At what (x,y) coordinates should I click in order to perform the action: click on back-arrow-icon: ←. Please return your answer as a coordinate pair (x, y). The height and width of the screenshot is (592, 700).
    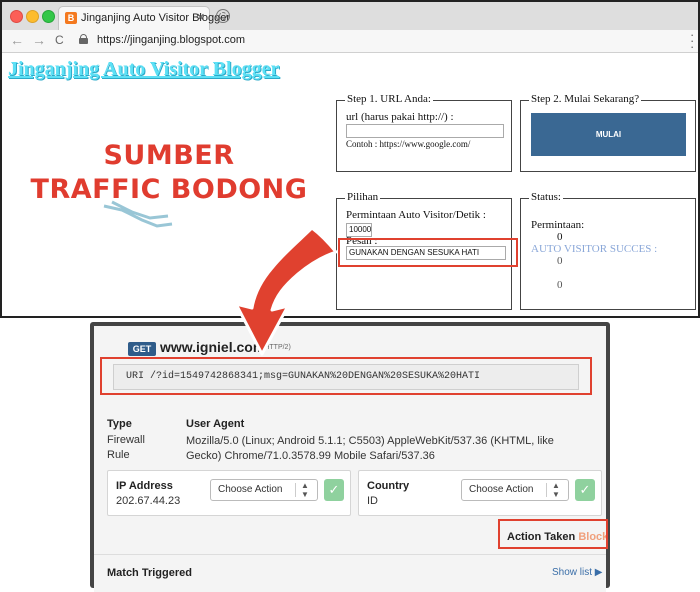
    Looking at the image, I should click on (17, 40).